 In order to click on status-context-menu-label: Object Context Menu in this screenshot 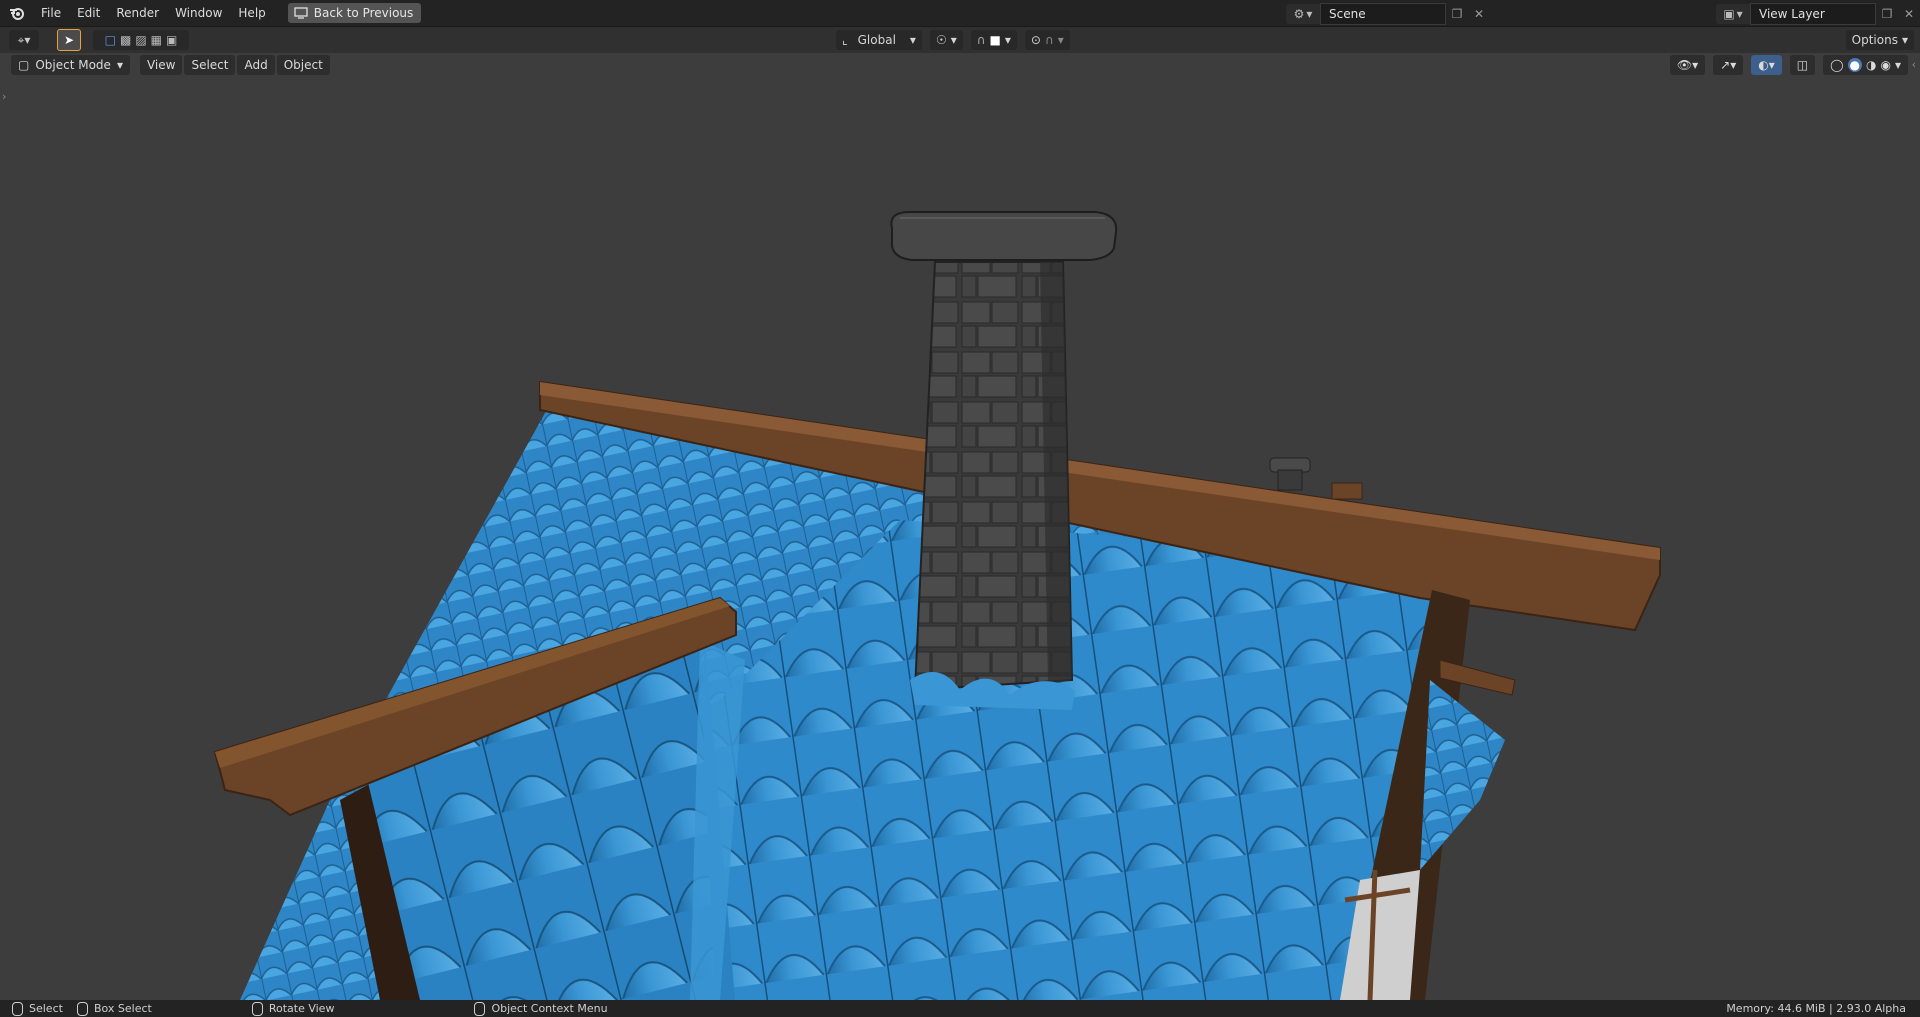, I will do `click(549, 1008)`.